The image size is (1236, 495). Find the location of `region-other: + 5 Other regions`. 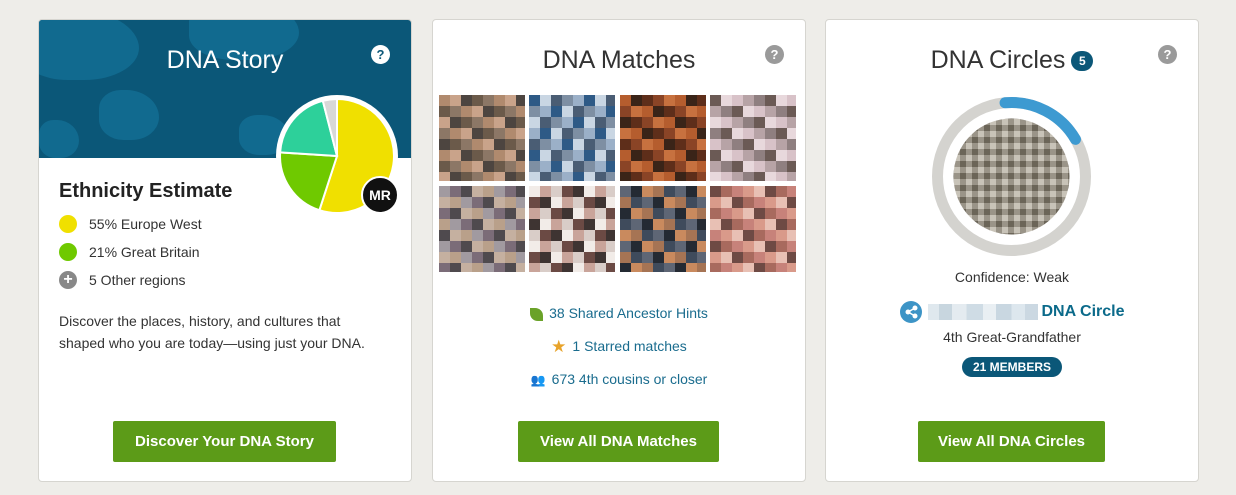

region-other: + 5 Other regions is located at coordinates (122, 280).